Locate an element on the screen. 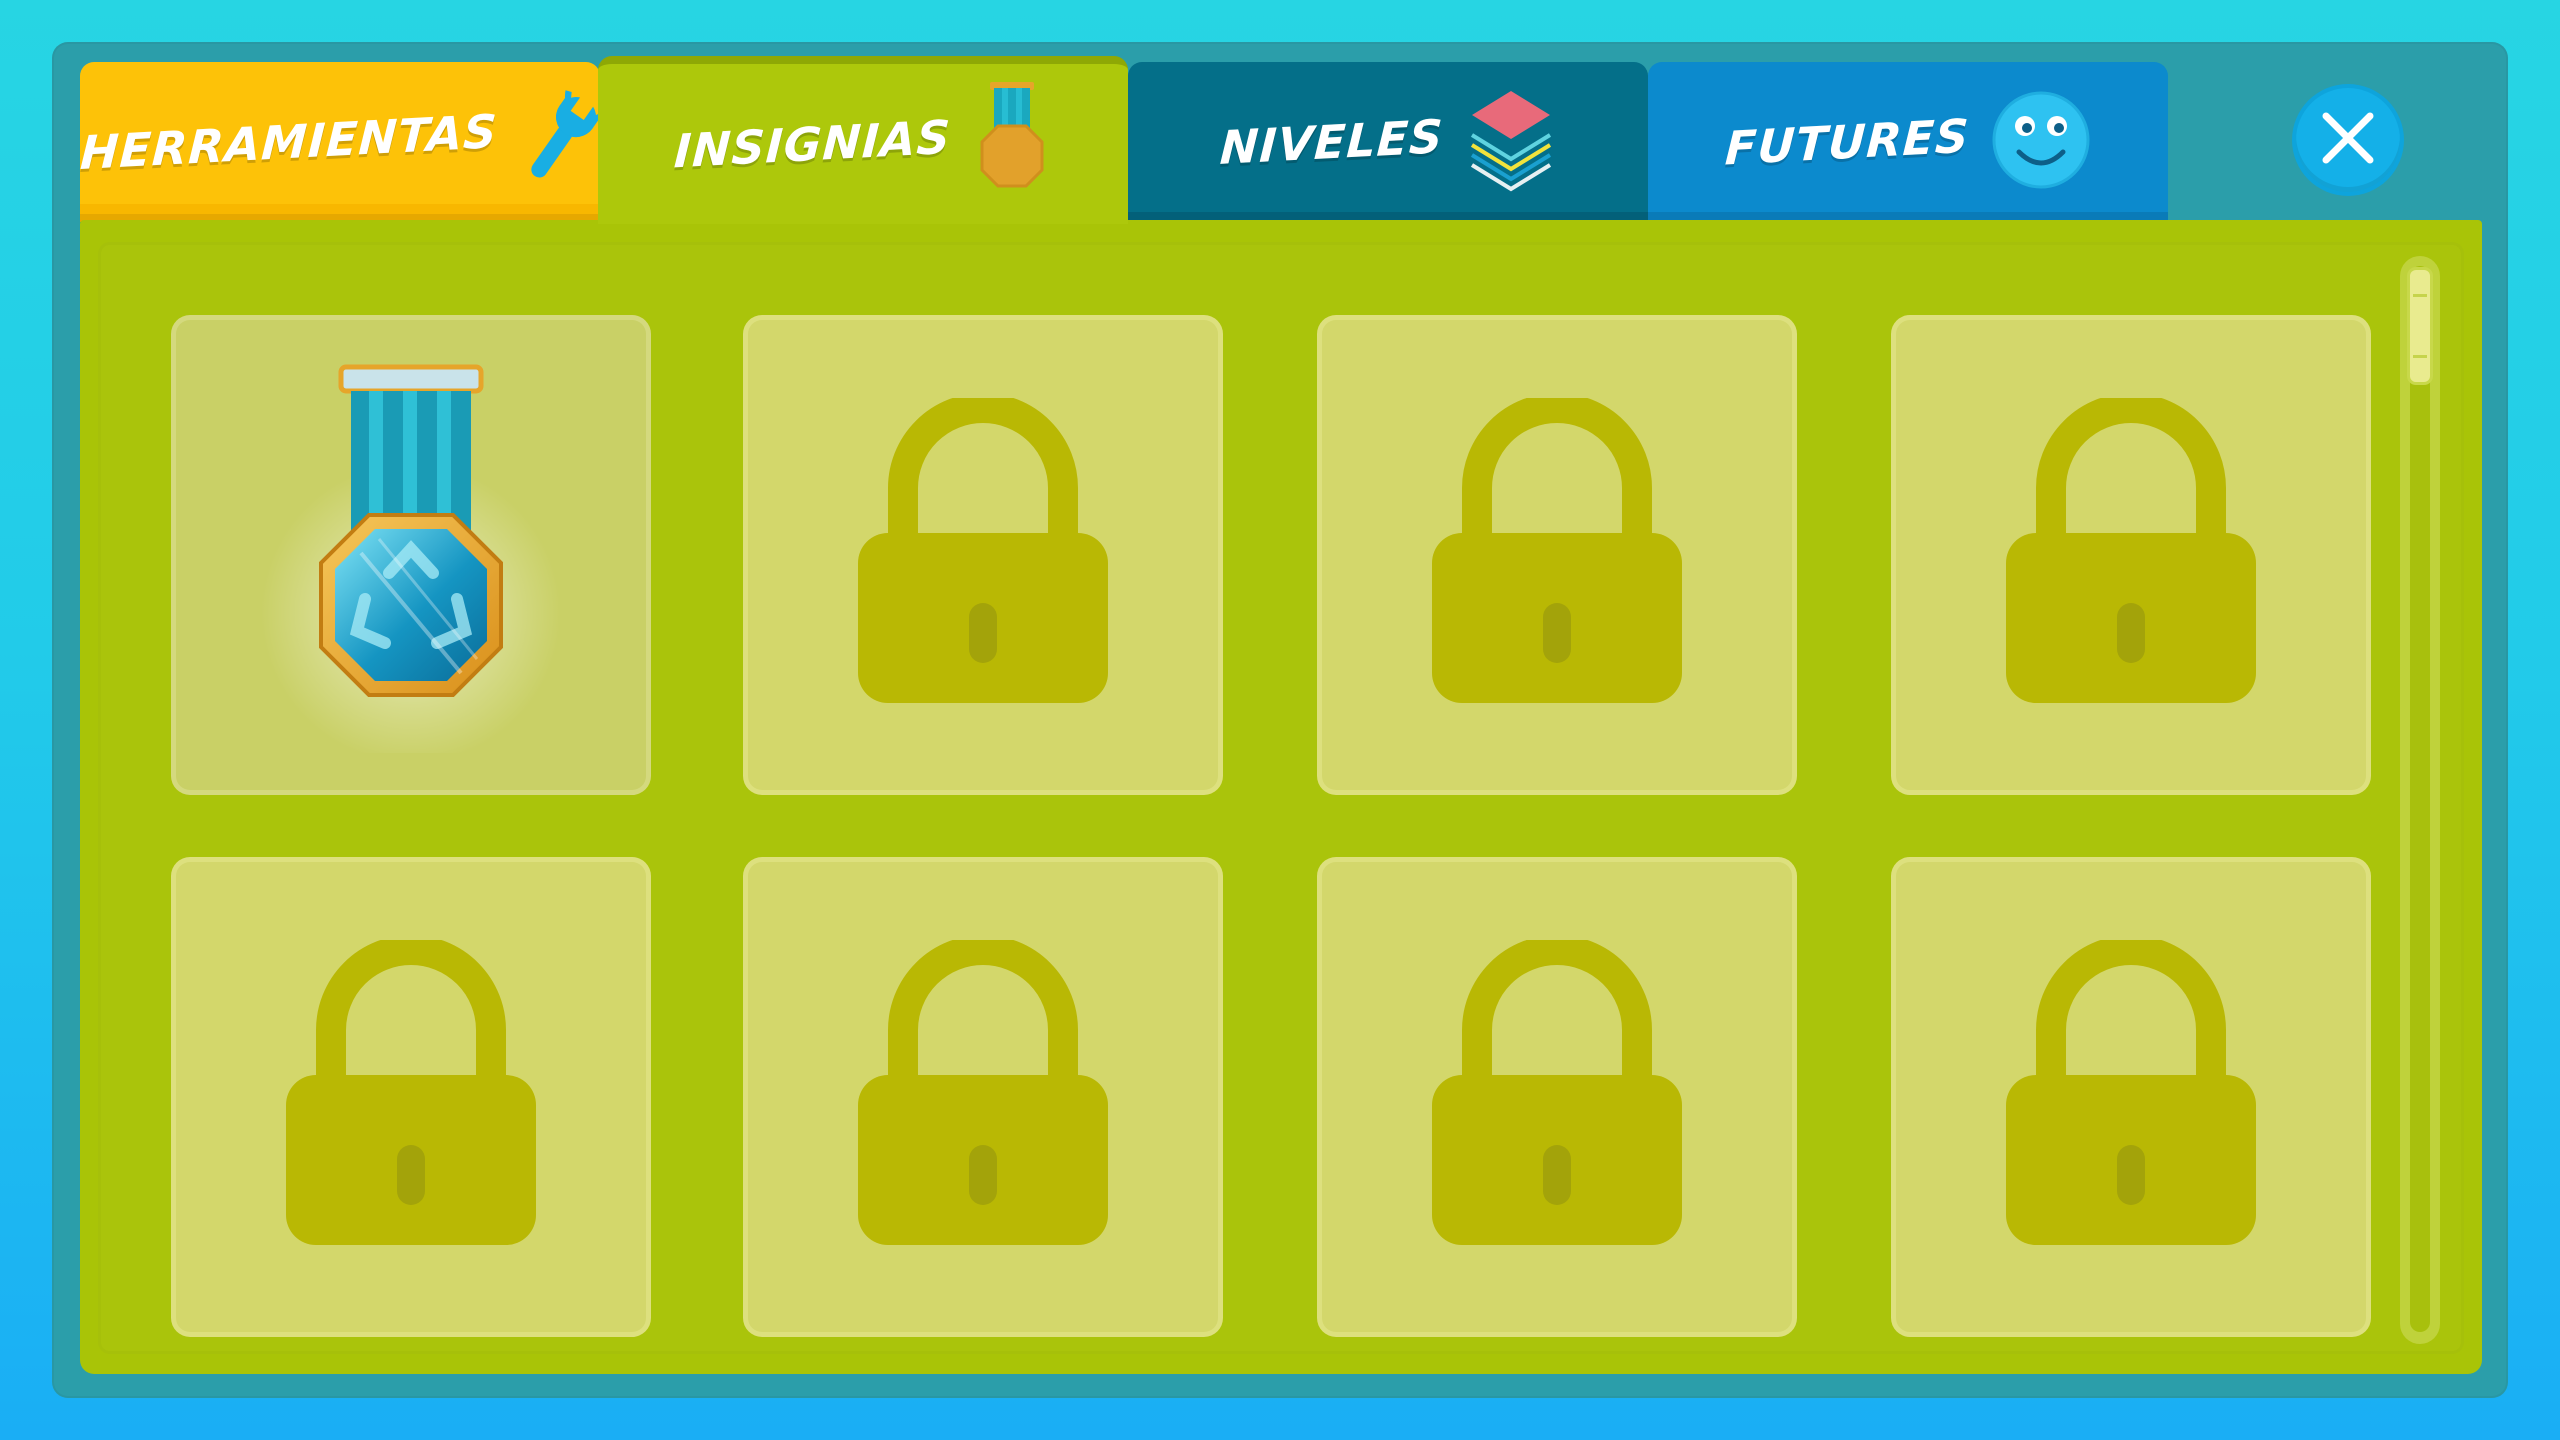  close-button is located at coordinates (2348, 140).